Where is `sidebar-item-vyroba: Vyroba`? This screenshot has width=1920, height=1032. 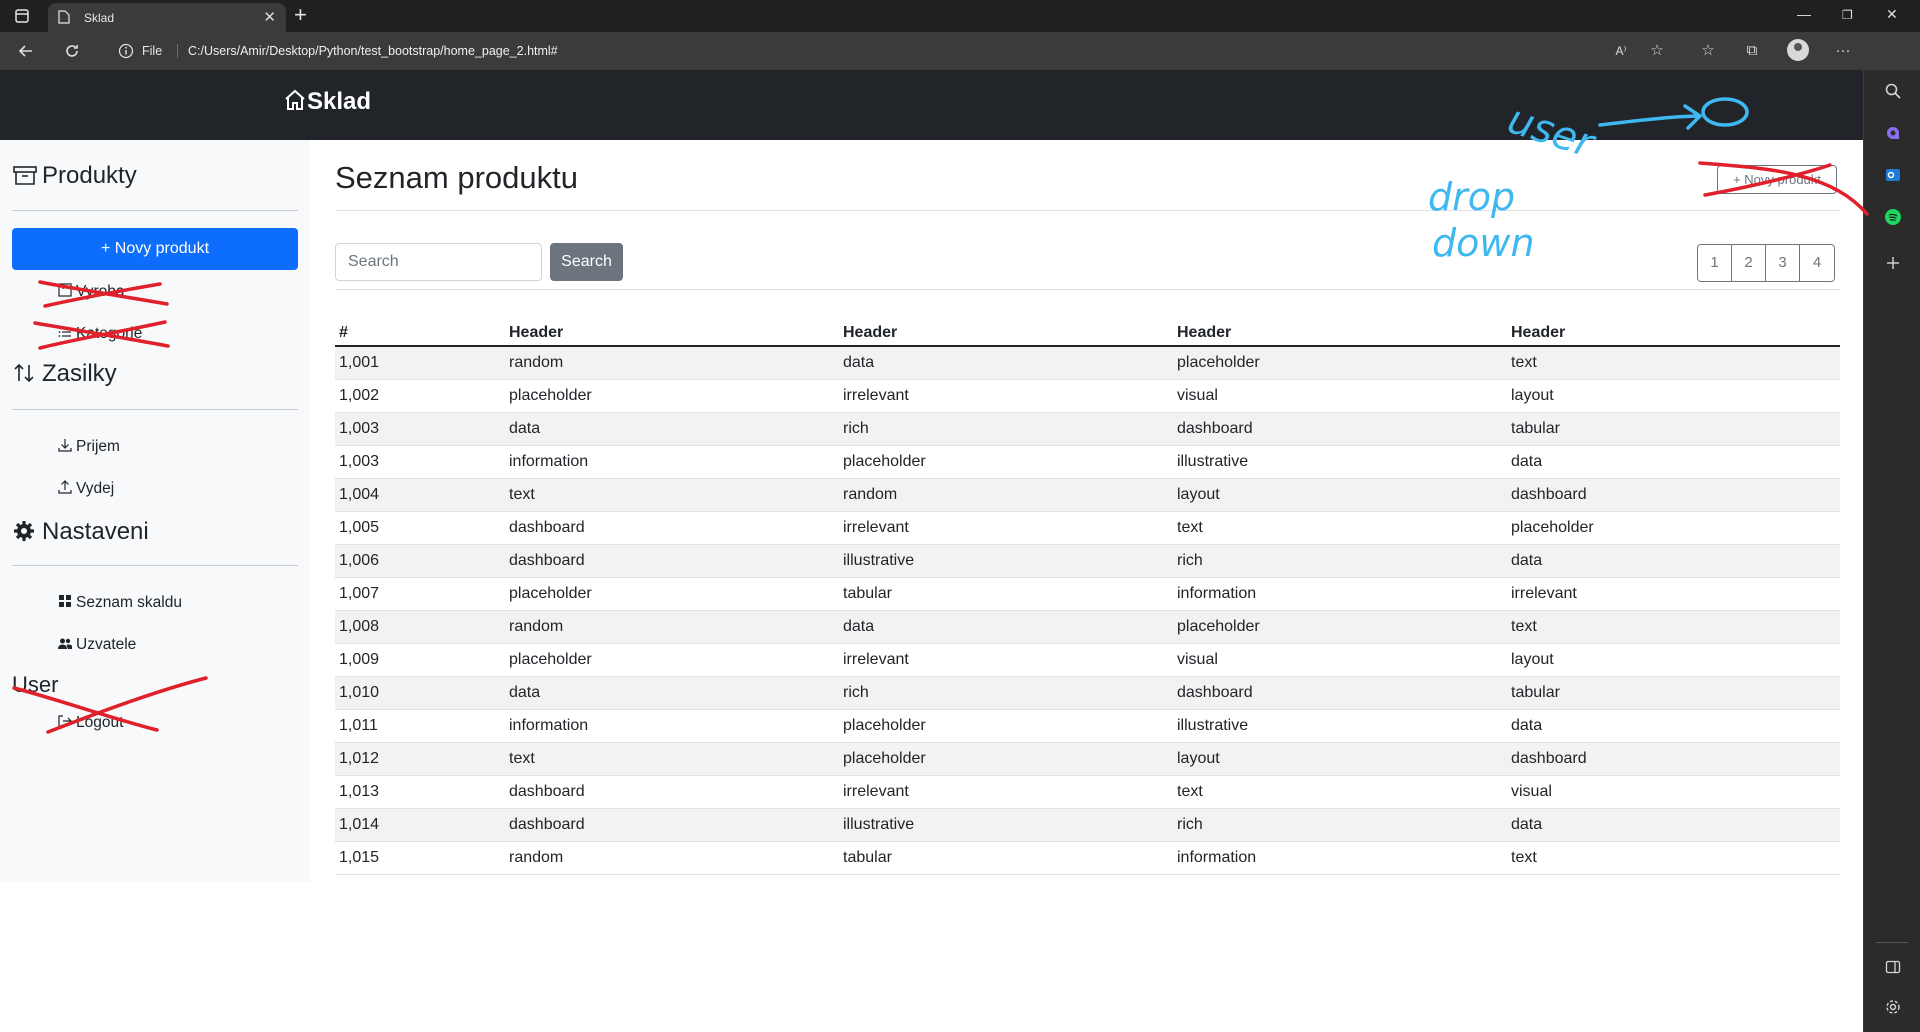 sidebar-item-vyroba: Vyroba is located at coordinates (91, 291).